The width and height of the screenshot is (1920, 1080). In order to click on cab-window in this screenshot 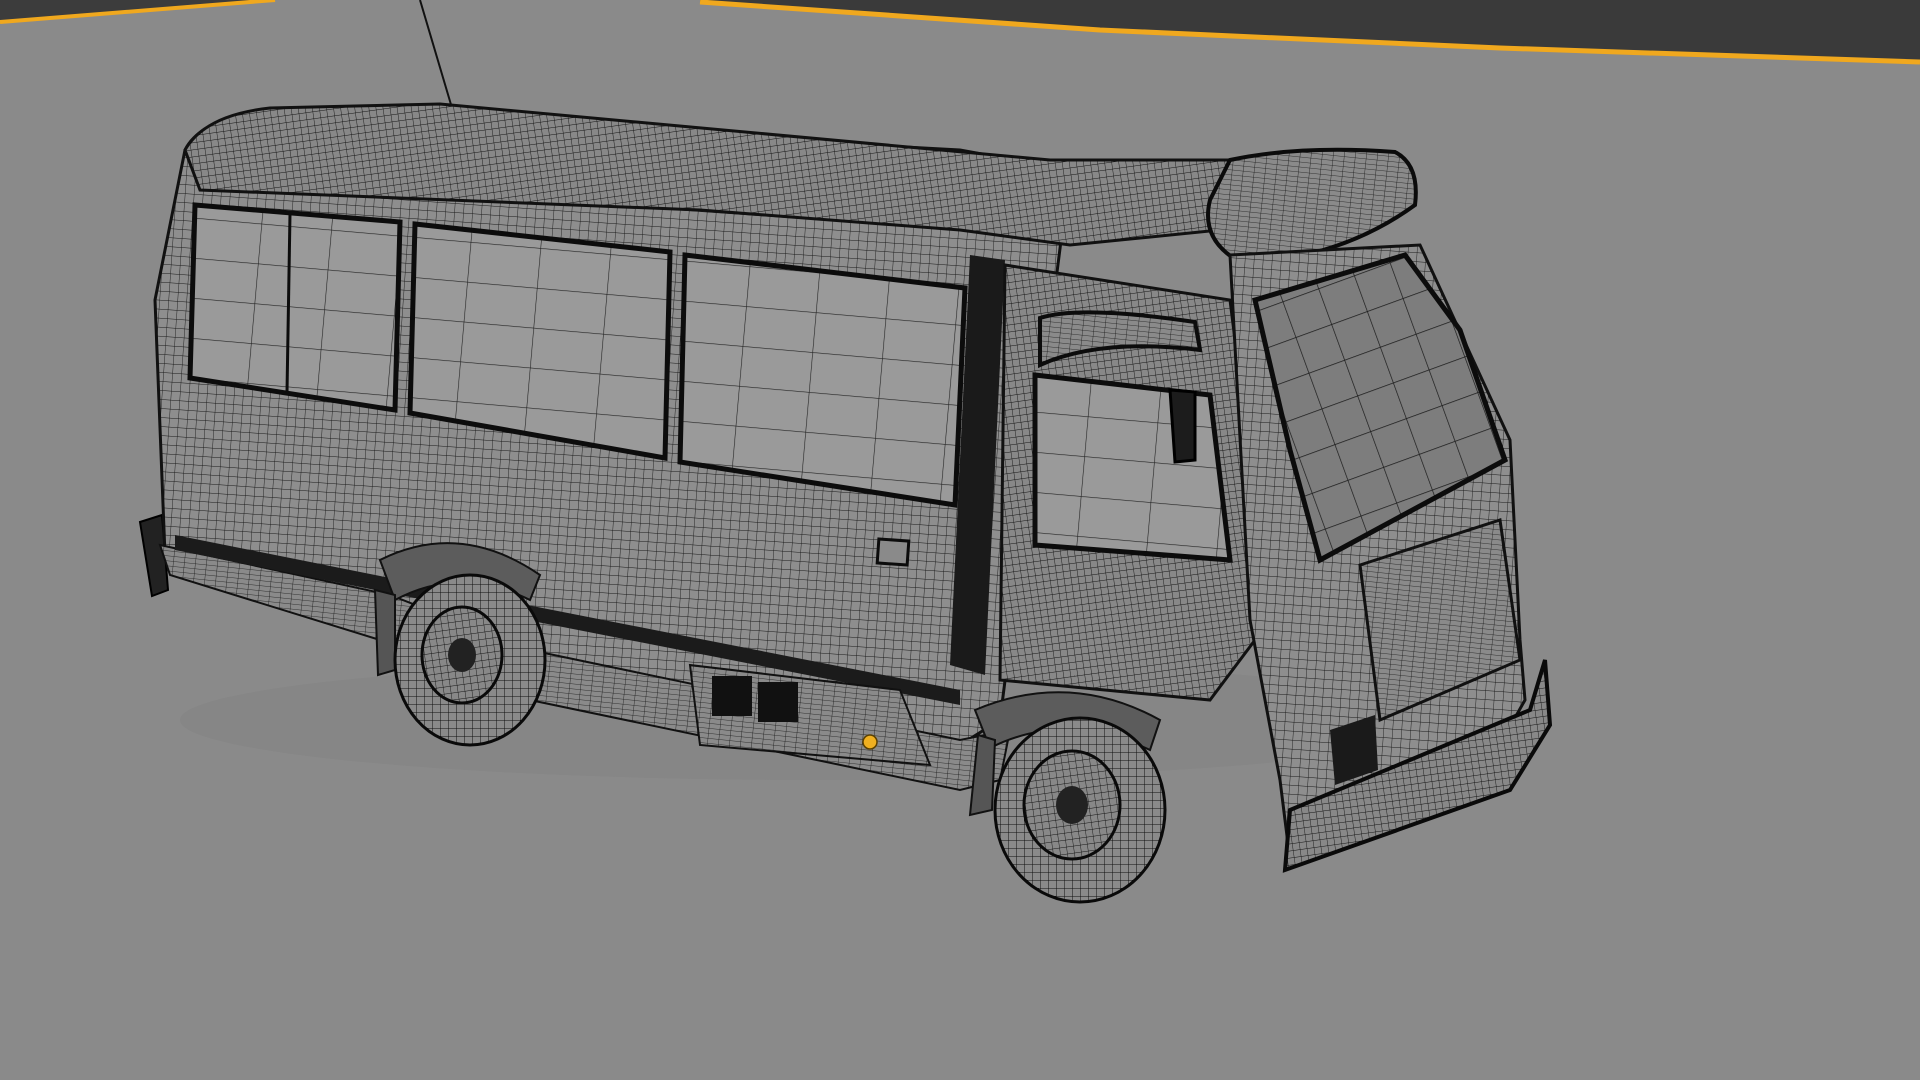, I will do `click(1132, 467)`.